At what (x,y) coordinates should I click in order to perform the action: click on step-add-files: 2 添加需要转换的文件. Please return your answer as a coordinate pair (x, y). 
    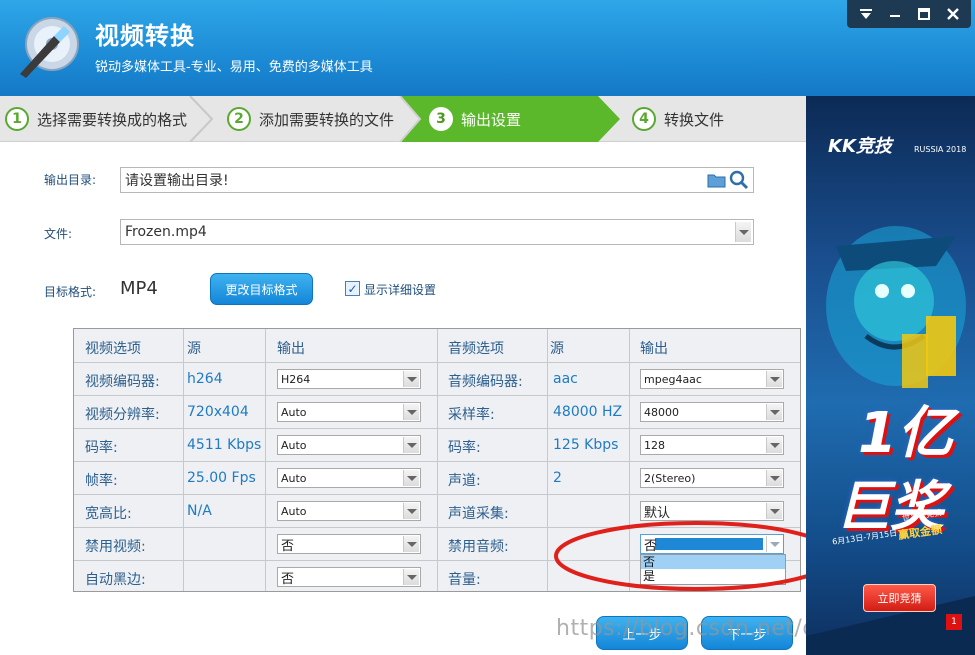
    Looking at the image, I should click on (310, 119).